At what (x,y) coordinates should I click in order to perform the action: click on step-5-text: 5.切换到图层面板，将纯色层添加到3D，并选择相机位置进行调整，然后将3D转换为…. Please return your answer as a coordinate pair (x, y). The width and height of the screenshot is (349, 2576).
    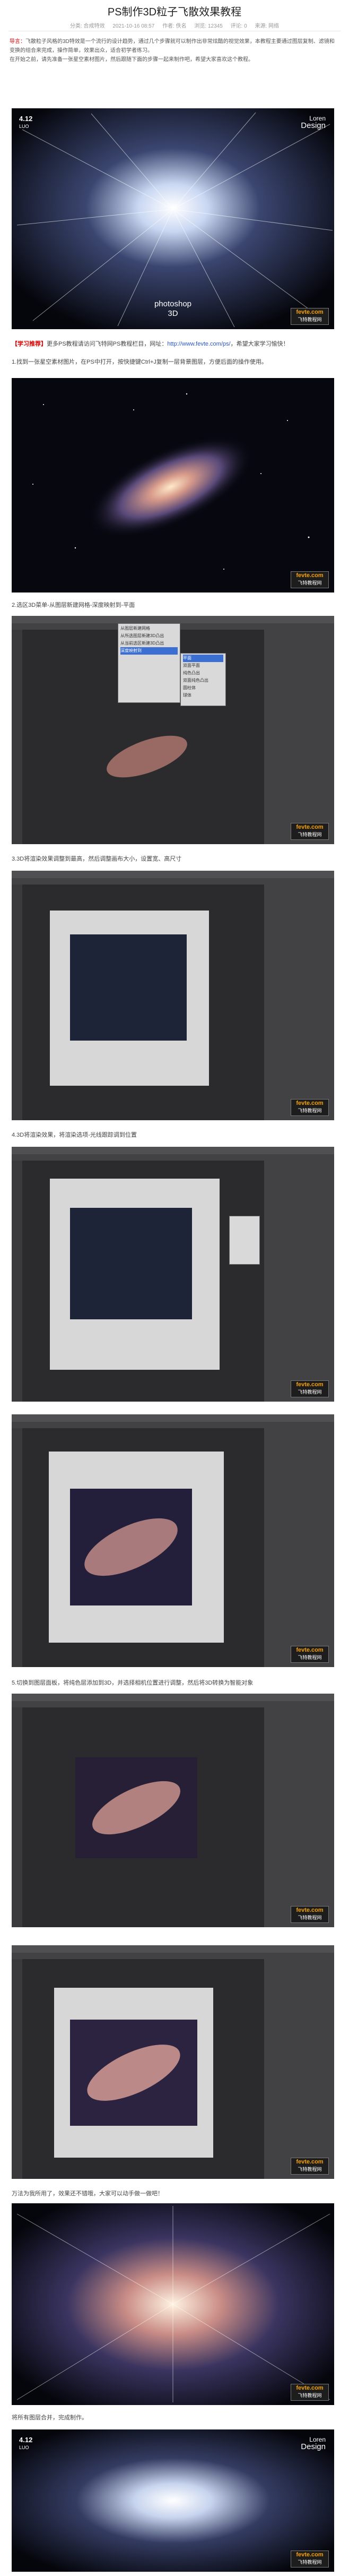
    Looking at the image, I should click on (133, 1683).